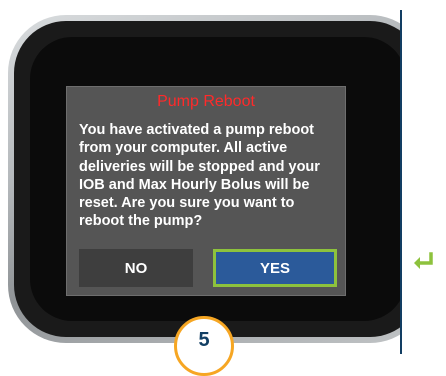 The image size is (446, 376). Describe the element at coordinates (204, 340) in the screenshot. I see `step-number: 5` at that location.